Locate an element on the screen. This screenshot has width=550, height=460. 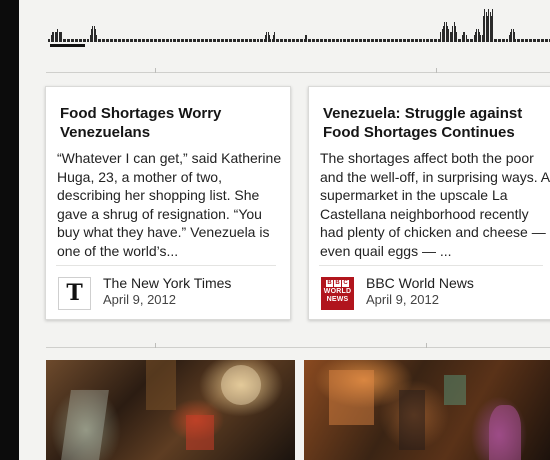
bbc-logo-icon: B B C WORLD NEWS is located at coordinates (337, 293).